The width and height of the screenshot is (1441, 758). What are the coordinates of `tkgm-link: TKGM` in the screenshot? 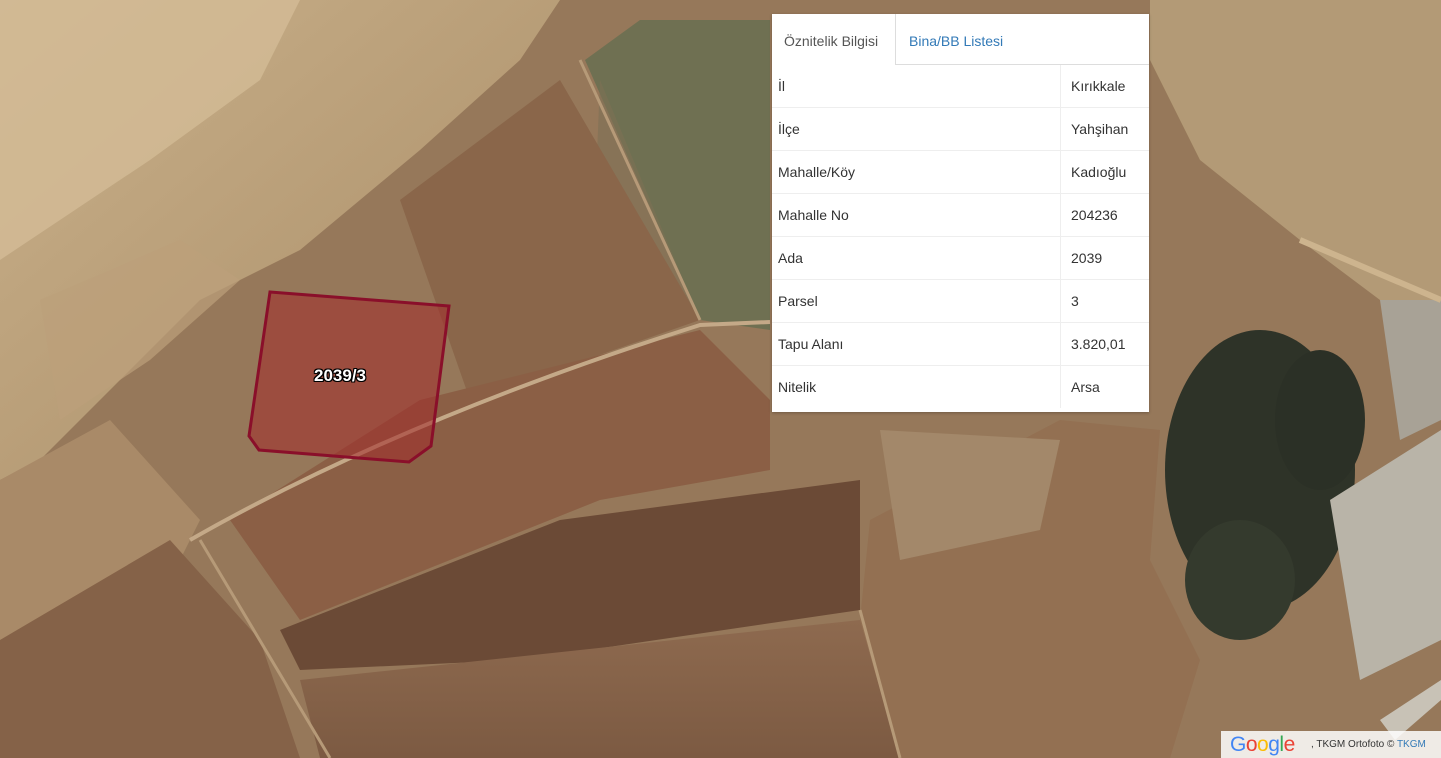 It's located at (1411, 744).